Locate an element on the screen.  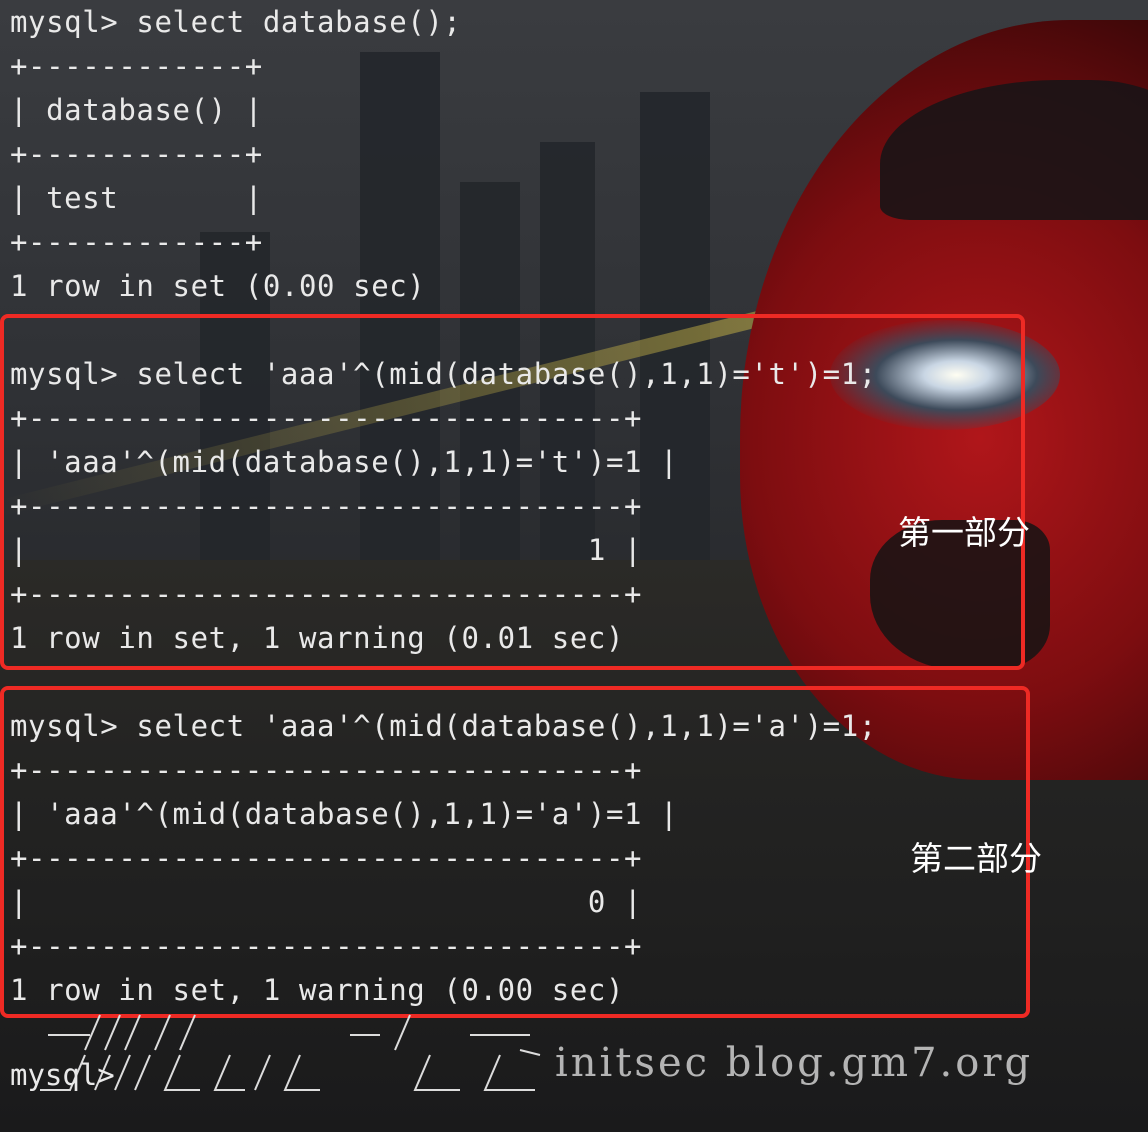
part2-label: 第二部分 is located at coordinates (976, 858).